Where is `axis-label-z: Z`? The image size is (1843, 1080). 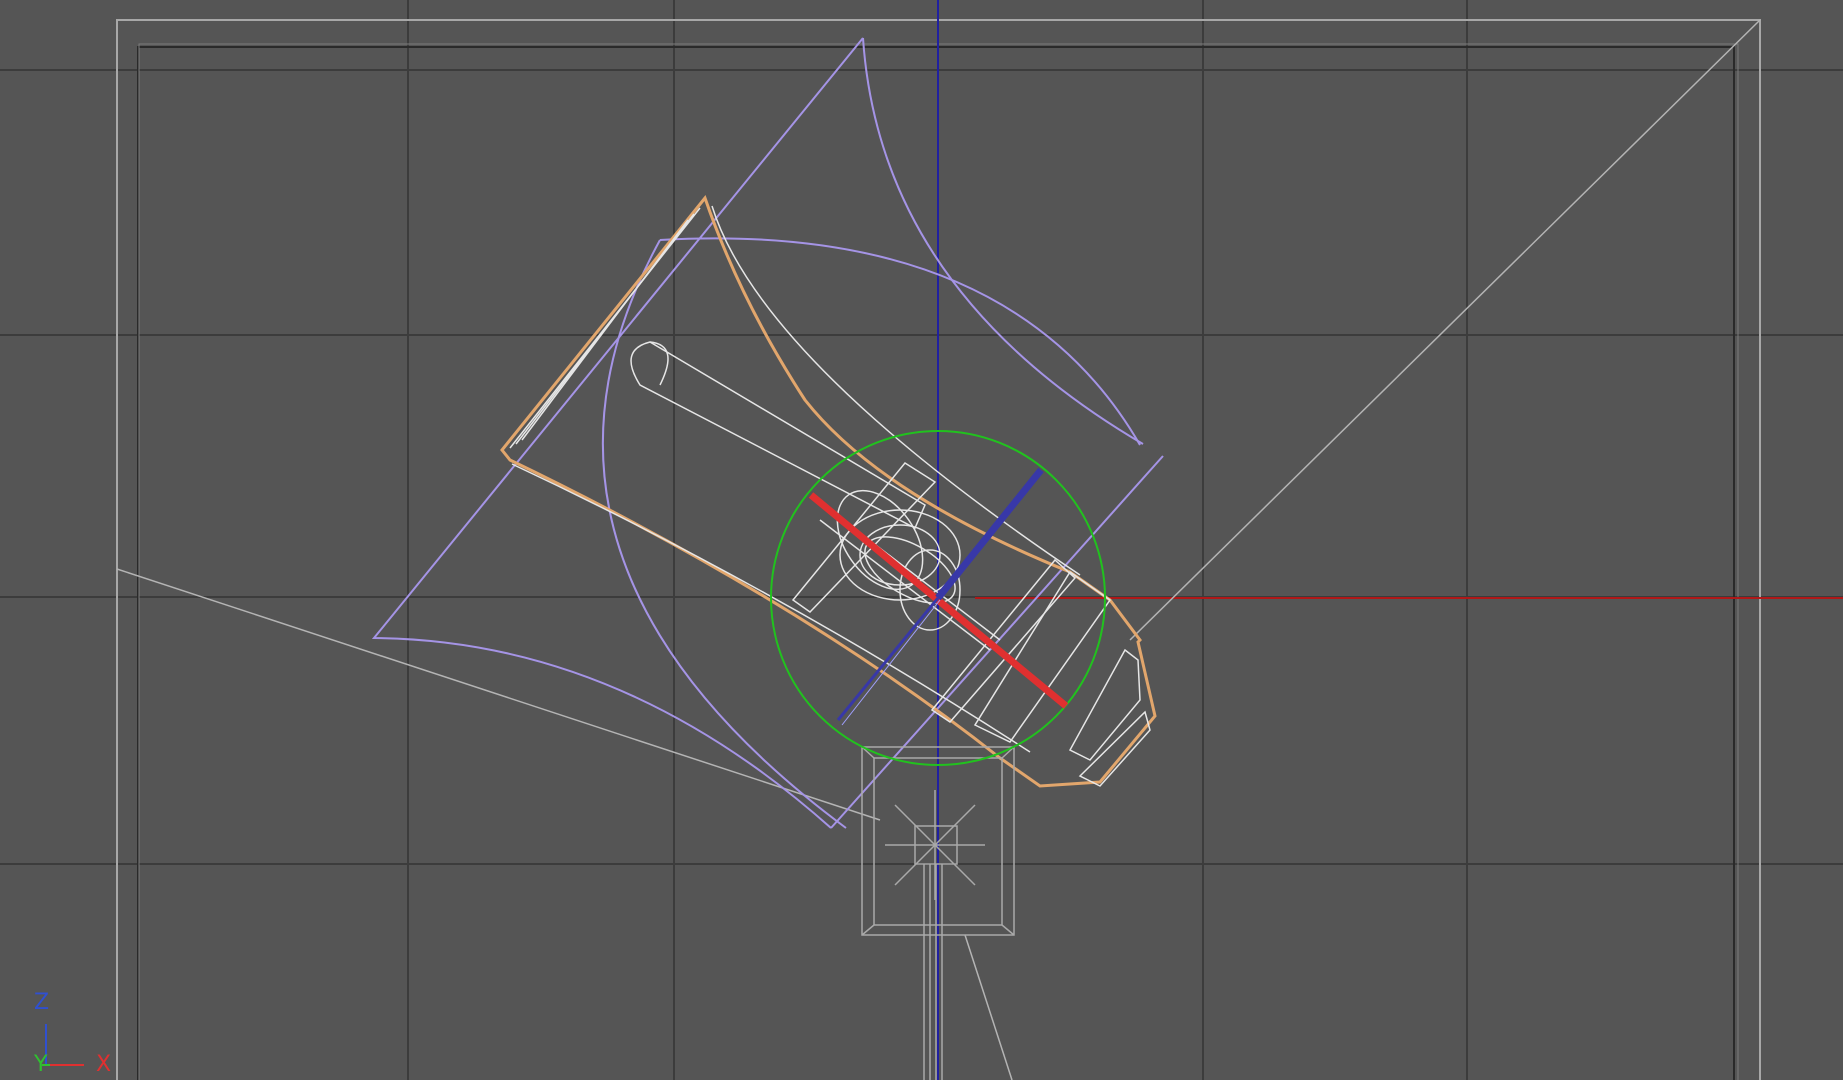 axis-label-z: Z is located at coordinates (42, 1002).